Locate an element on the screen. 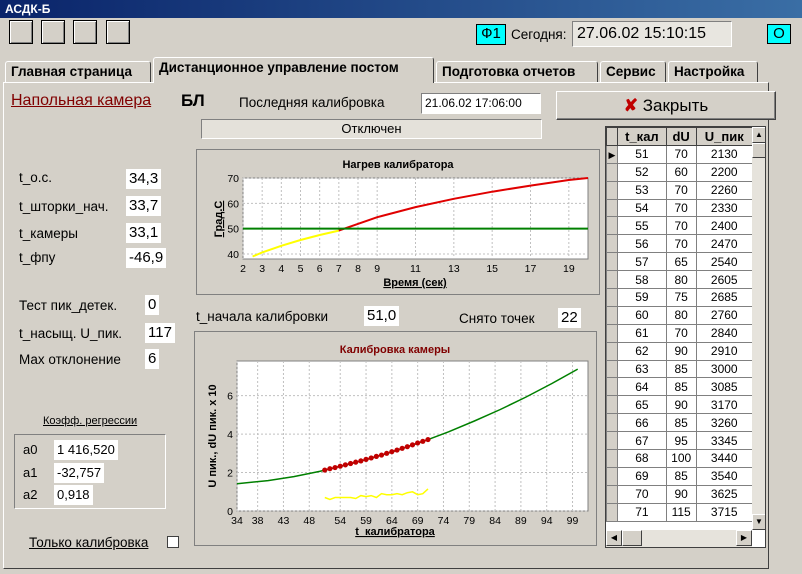 The height and width of the screenshot is (574, 802). cell-u-peak: 3345 is located at coordinates (724, 441).